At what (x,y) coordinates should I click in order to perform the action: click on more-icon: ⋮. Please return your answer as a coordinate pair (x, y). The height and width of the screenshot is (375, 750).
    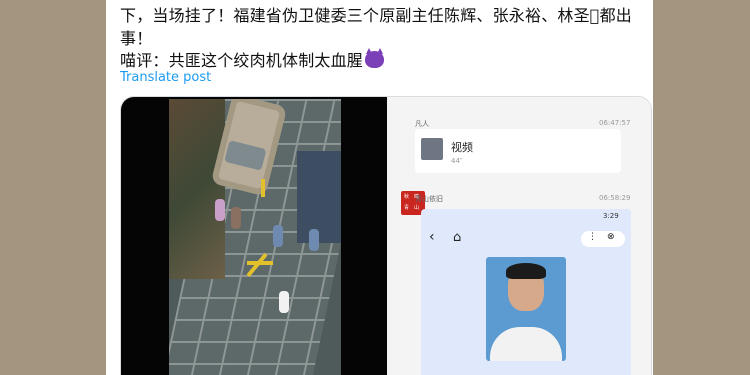
    Looking at the image, I should click on (592, 237).